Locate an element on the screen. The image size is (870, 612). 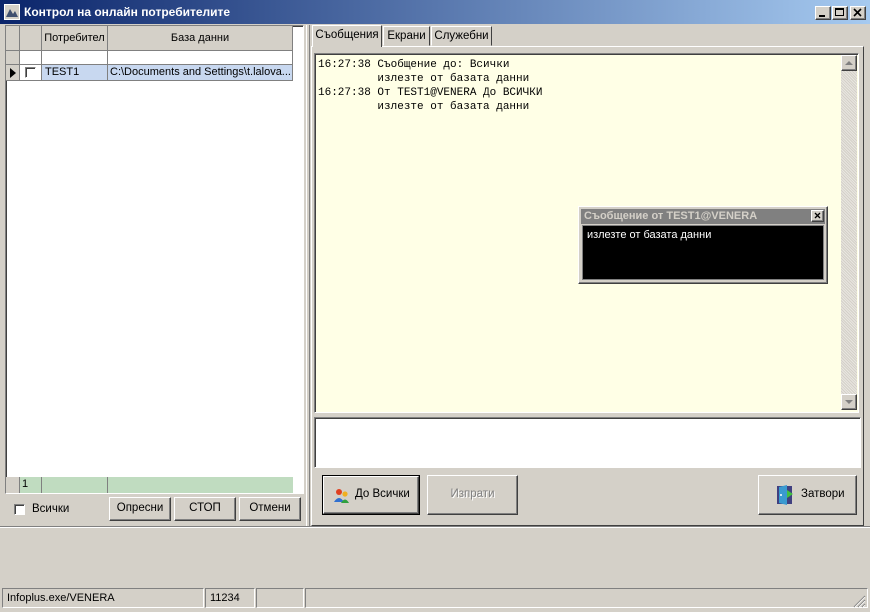
splitter is located at coordinates (308, 275).